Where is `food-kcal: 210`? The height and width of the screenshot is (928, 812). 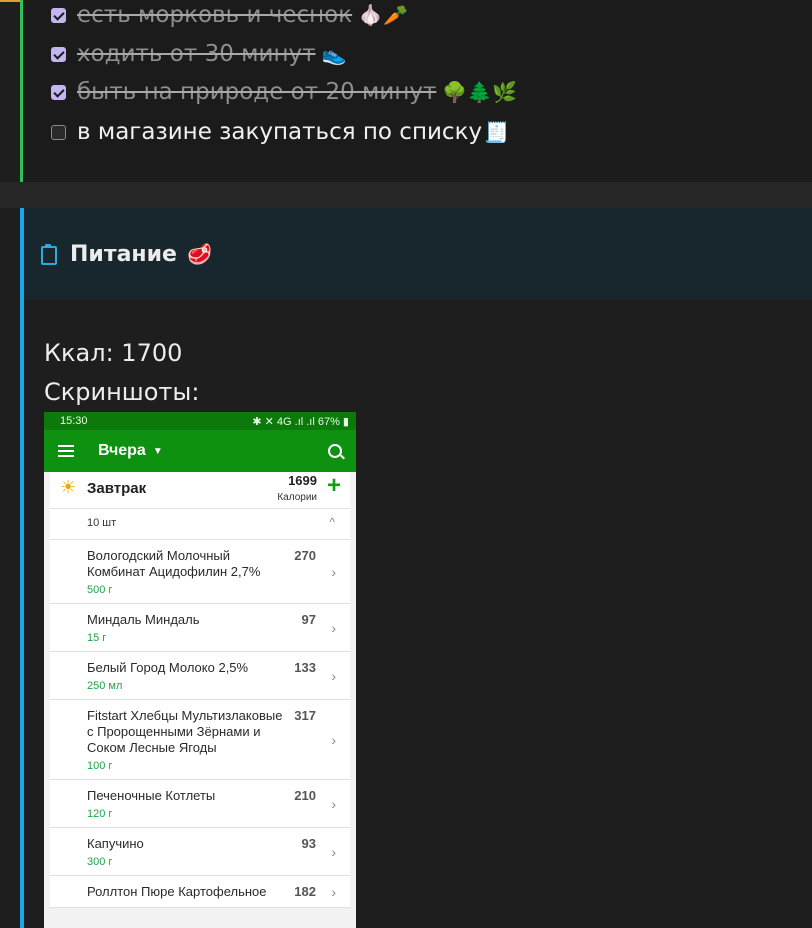
food-kcal: 210 is located at coordinates (305, 795).